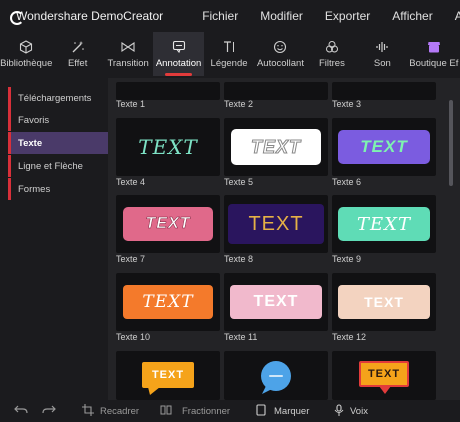 Image resolution: width=460 pixels, height=422 pixels. What do you see at coordinates (88, 411) in the screenshot?
I see `crop-icon` at bounding box center [88, 411].